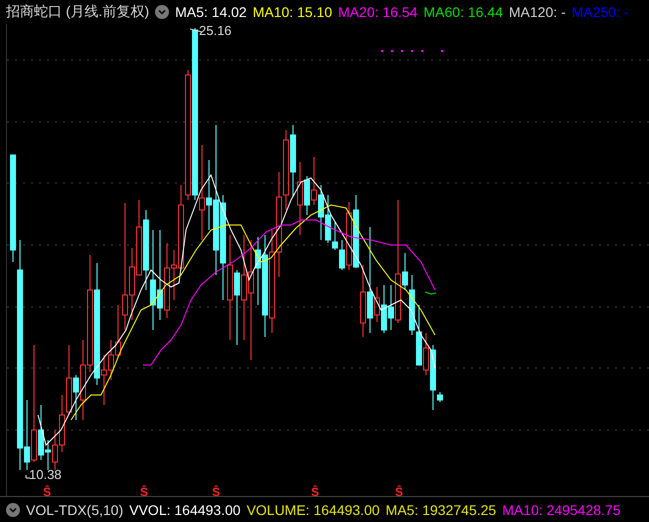  I want to click on ma-legend-item: MA120: -, so click(537, 12).